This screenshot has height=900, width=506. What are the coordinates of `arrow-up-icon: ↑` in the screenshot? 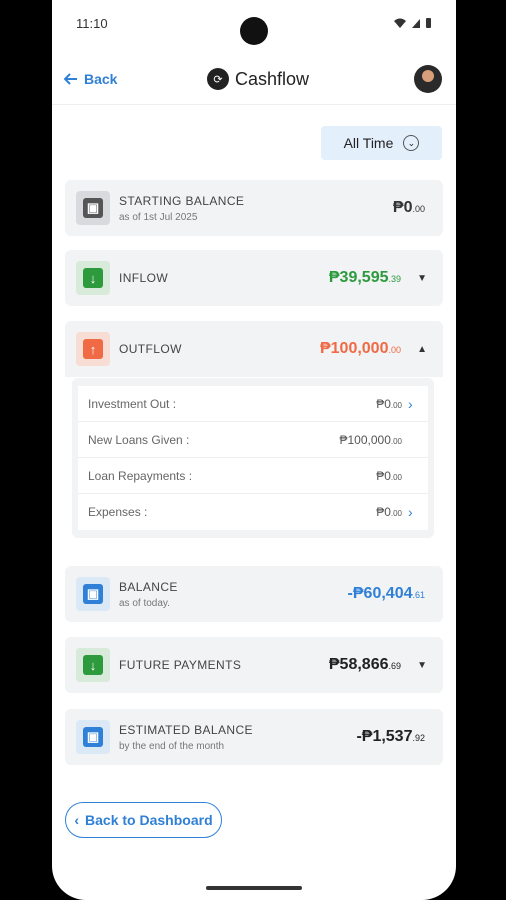 It's located at (93, 349).